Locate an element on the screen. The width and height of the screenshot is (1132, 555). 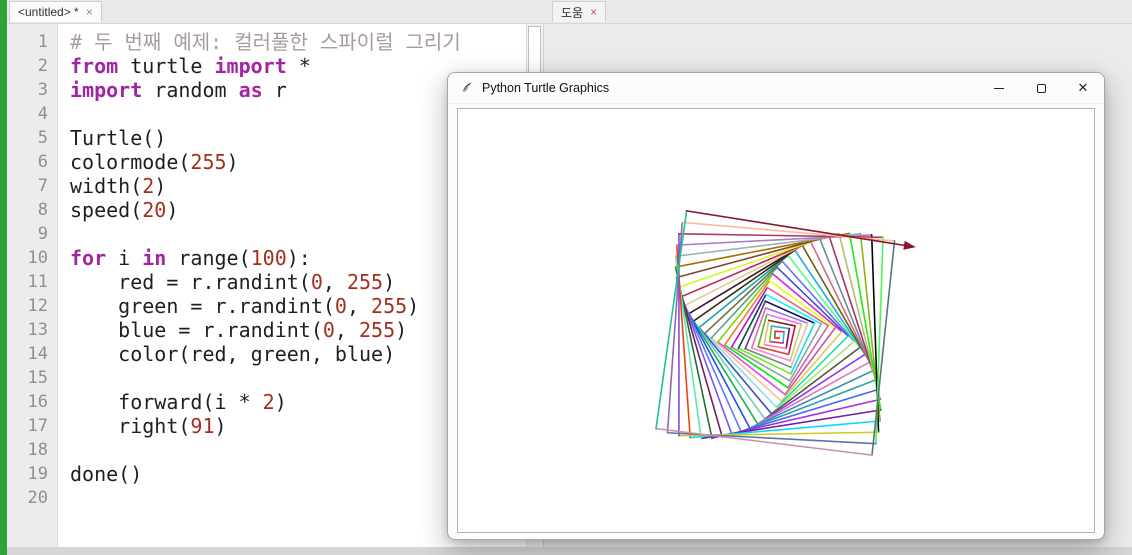
code-line: # 두 번째 예제: 컬러풀한 스파이럴 그리기 is located at coordinates (265, 42).